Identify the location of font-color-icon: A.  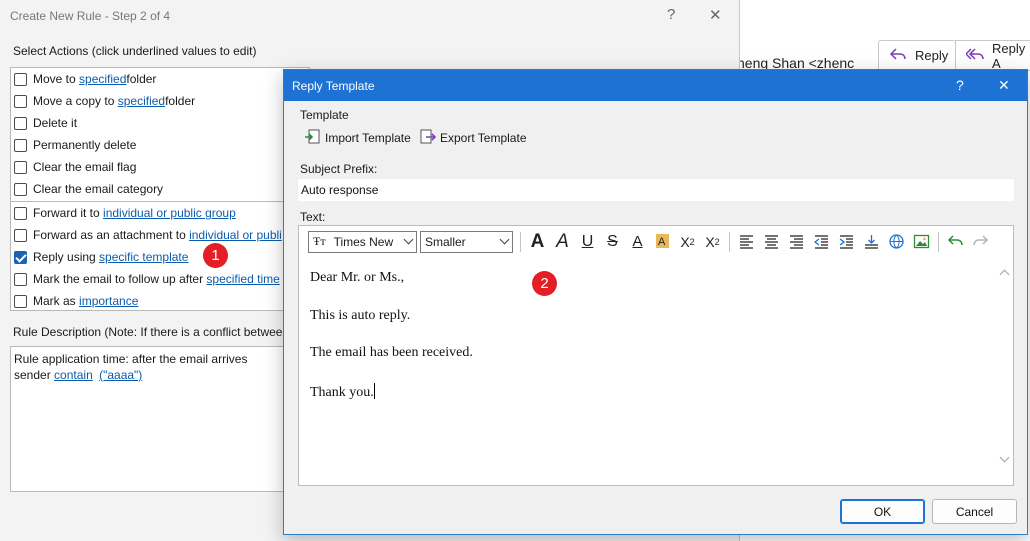
(637, 242).